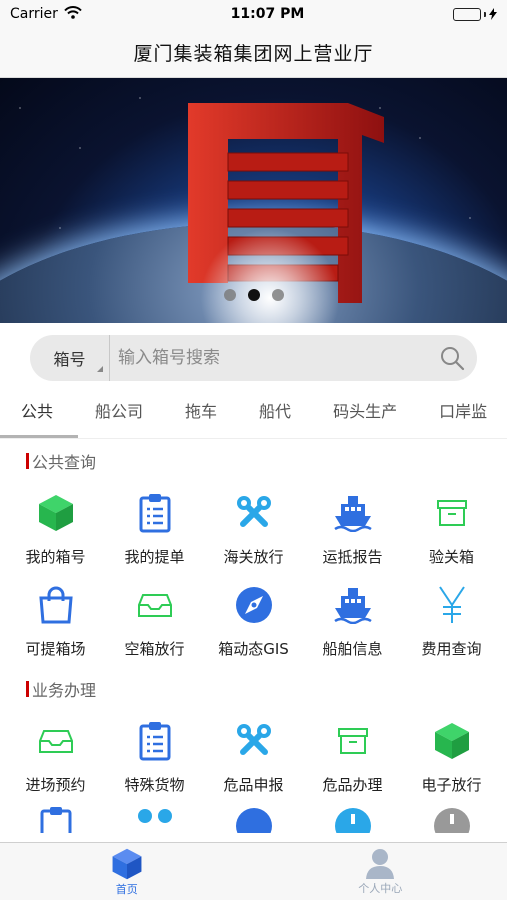 Image resolution: width=507 pixels, height=900 pixels. I want to click on tab-port-supervision: 口岸监, so click(462, 410).